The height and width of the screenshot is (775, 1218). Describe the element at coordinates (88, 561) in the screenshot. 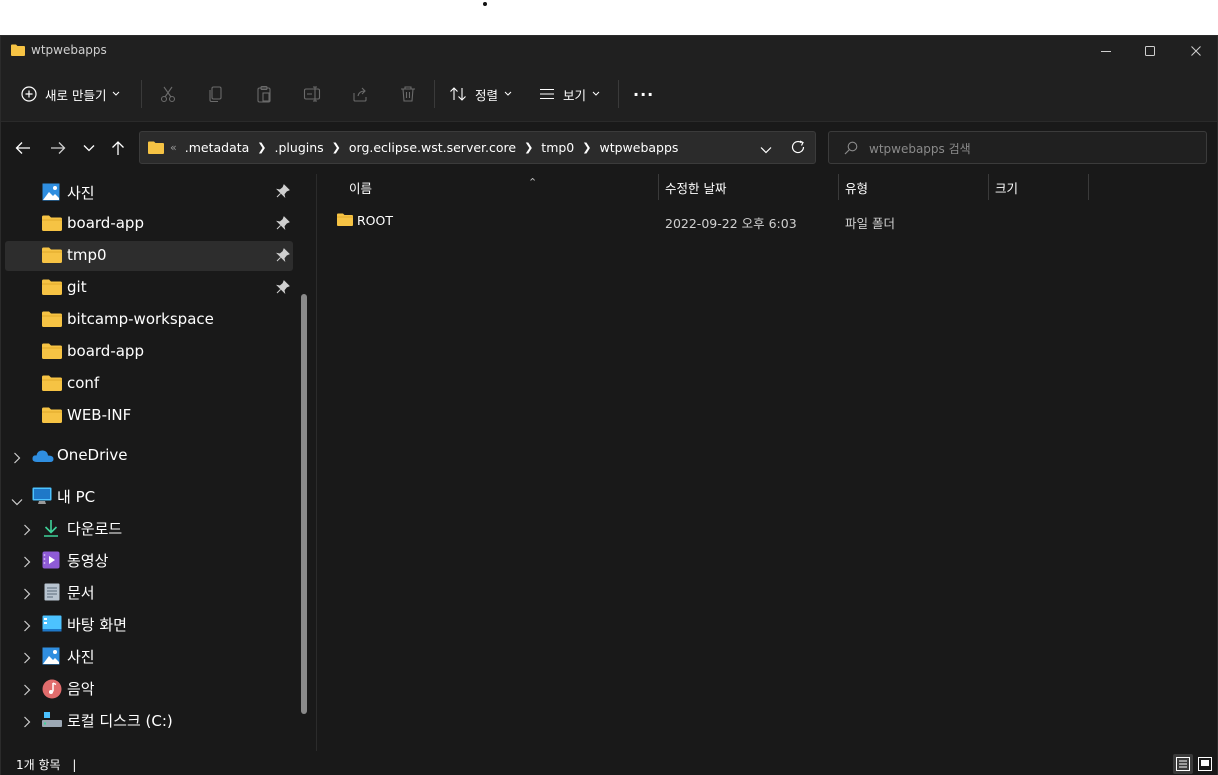

I see `sidebar-item-label: 동영상` at that location.